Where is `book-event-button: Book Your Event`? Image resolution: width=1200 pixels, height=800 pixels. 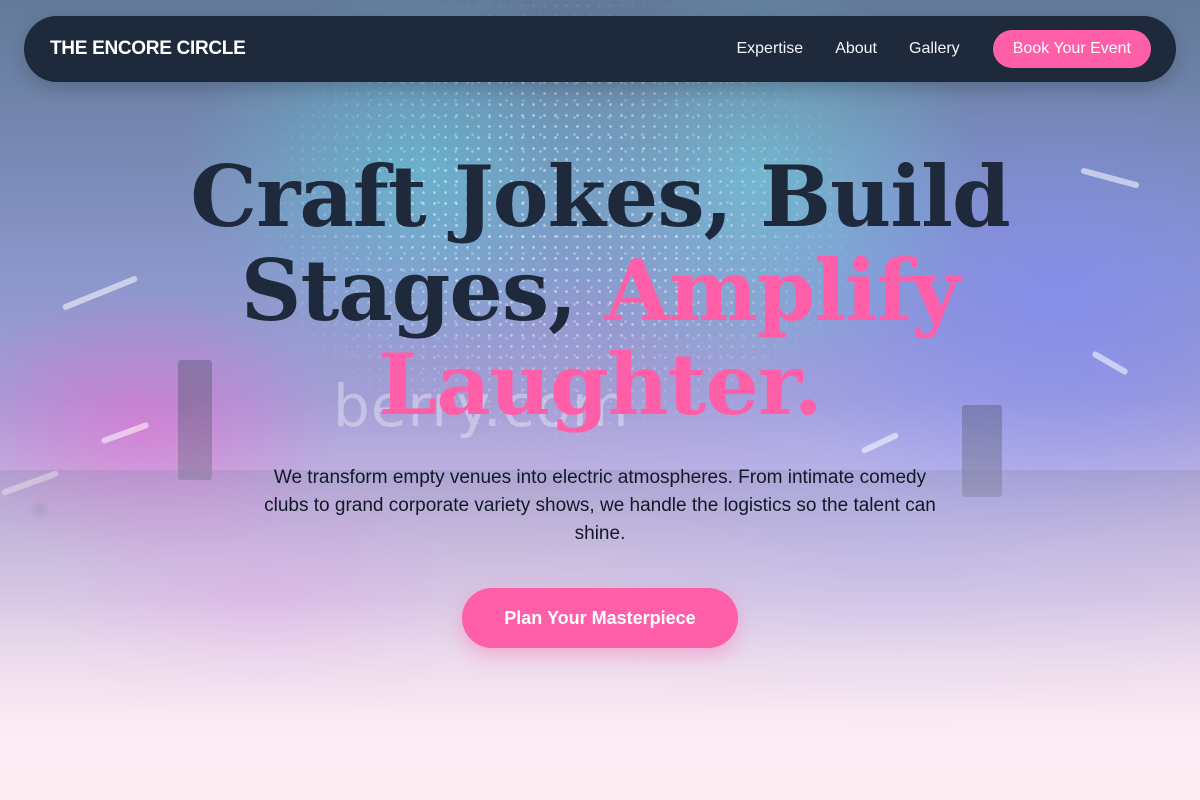 book-event-button: Book Your Event is located at coordinates (1071, 49).